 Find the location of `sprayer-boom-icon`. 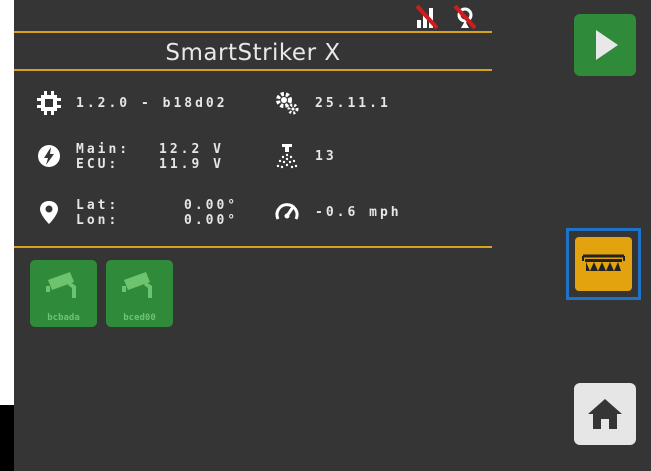

sprayer-boom-icon is located at coordinates (603, 262).